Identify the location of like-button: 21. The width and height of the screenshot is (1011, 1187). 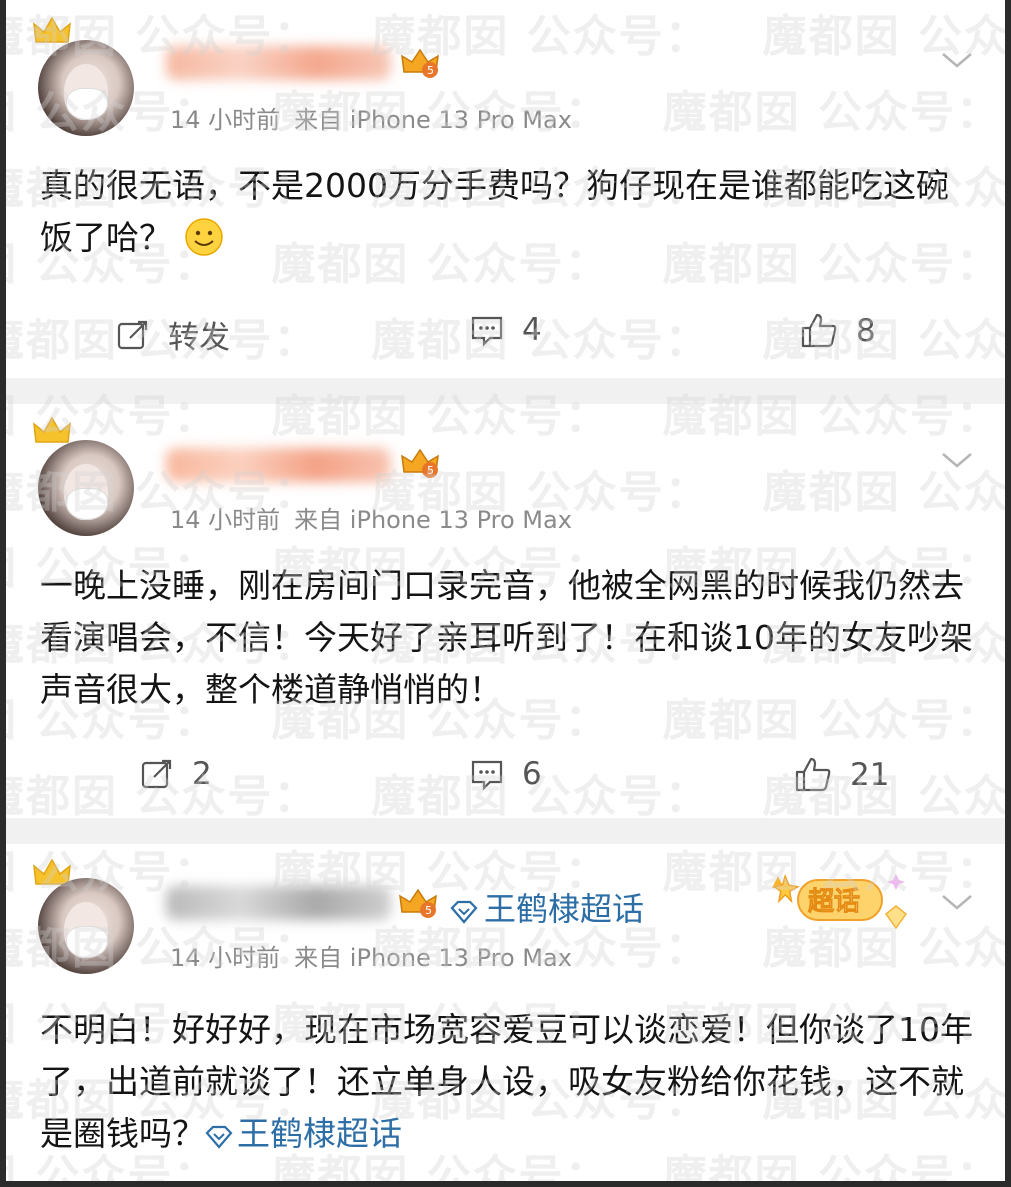
(841, 775).